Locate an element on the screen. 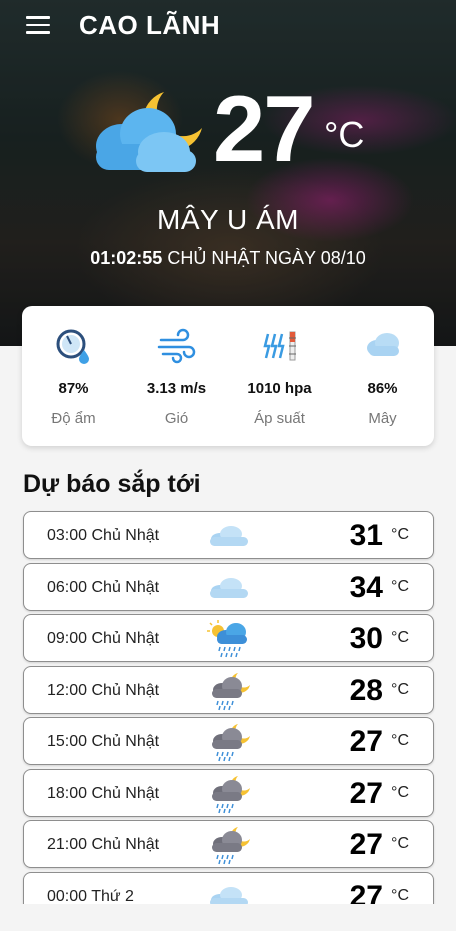 Image resolution: width=456 pixels, height=931 pixels. pressure-value: 1010 hpa is located at coordinates (279, 388).